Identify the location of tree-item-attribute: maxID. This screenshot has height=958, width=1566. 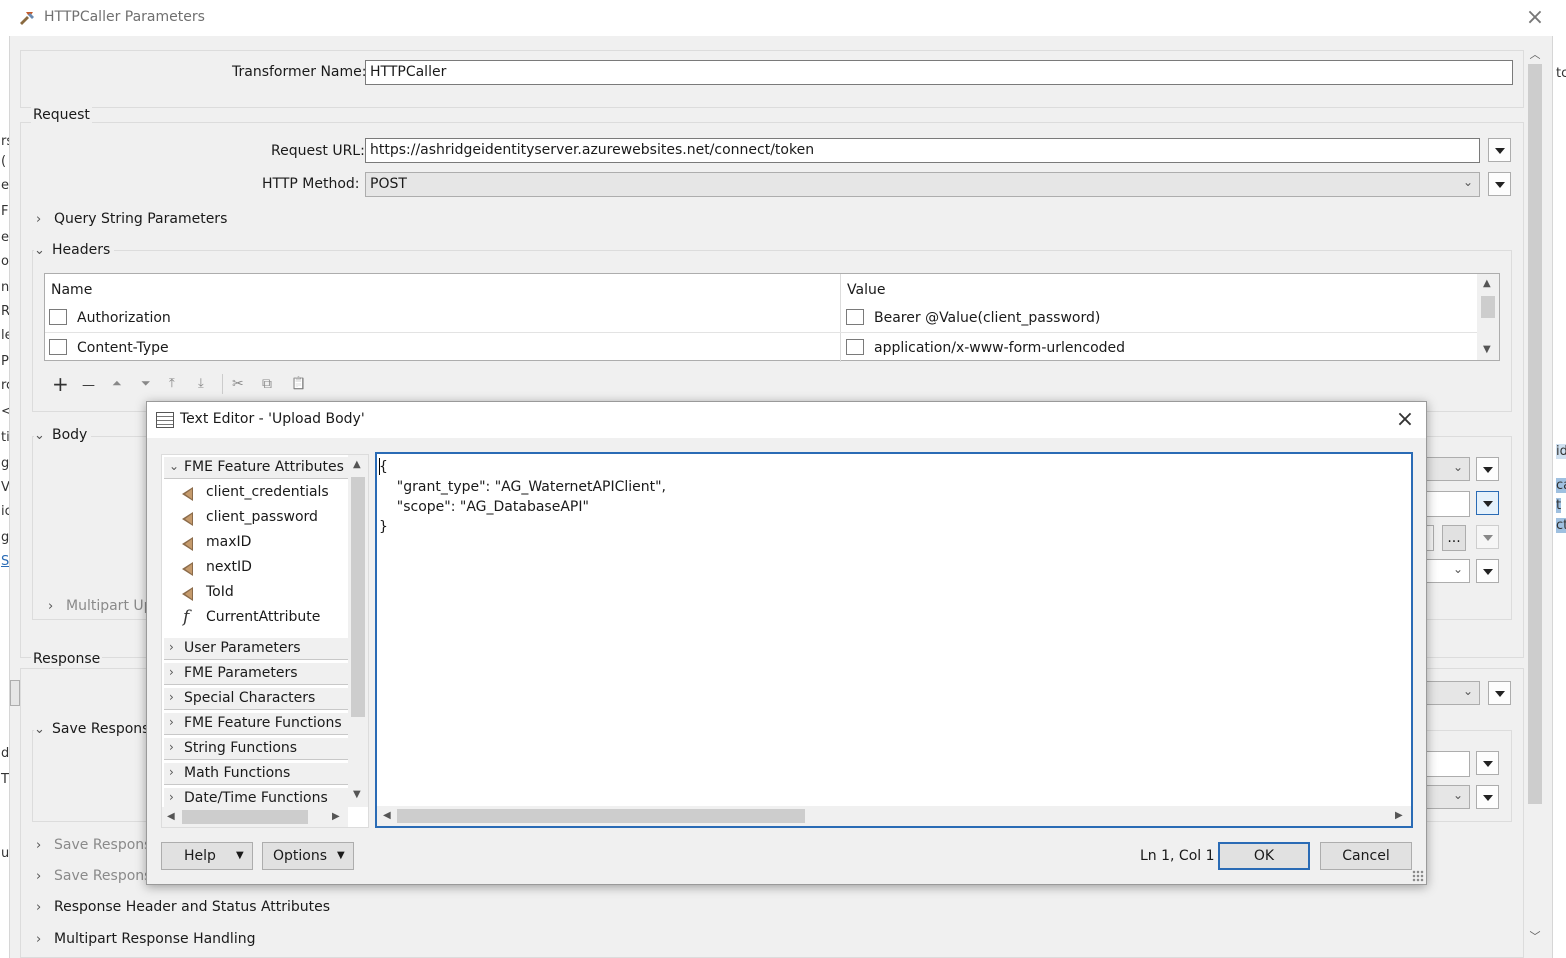
(272, 543).